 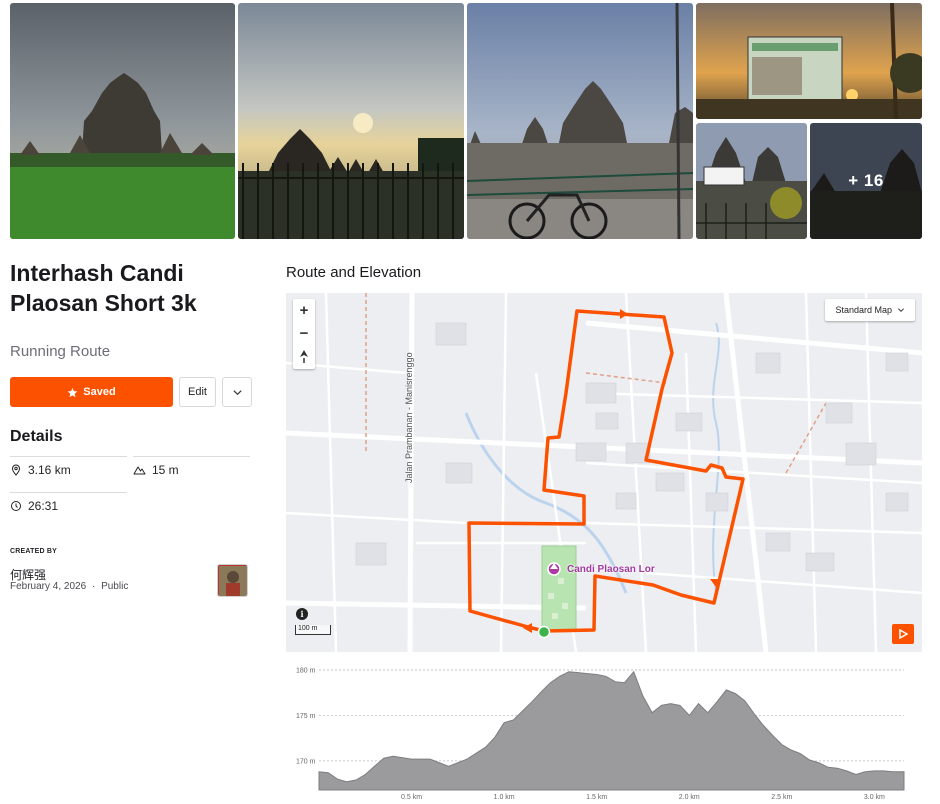 I want to click on route-title: Interhash Candi Plaosan Short 3k, so click(x=103, y=288).